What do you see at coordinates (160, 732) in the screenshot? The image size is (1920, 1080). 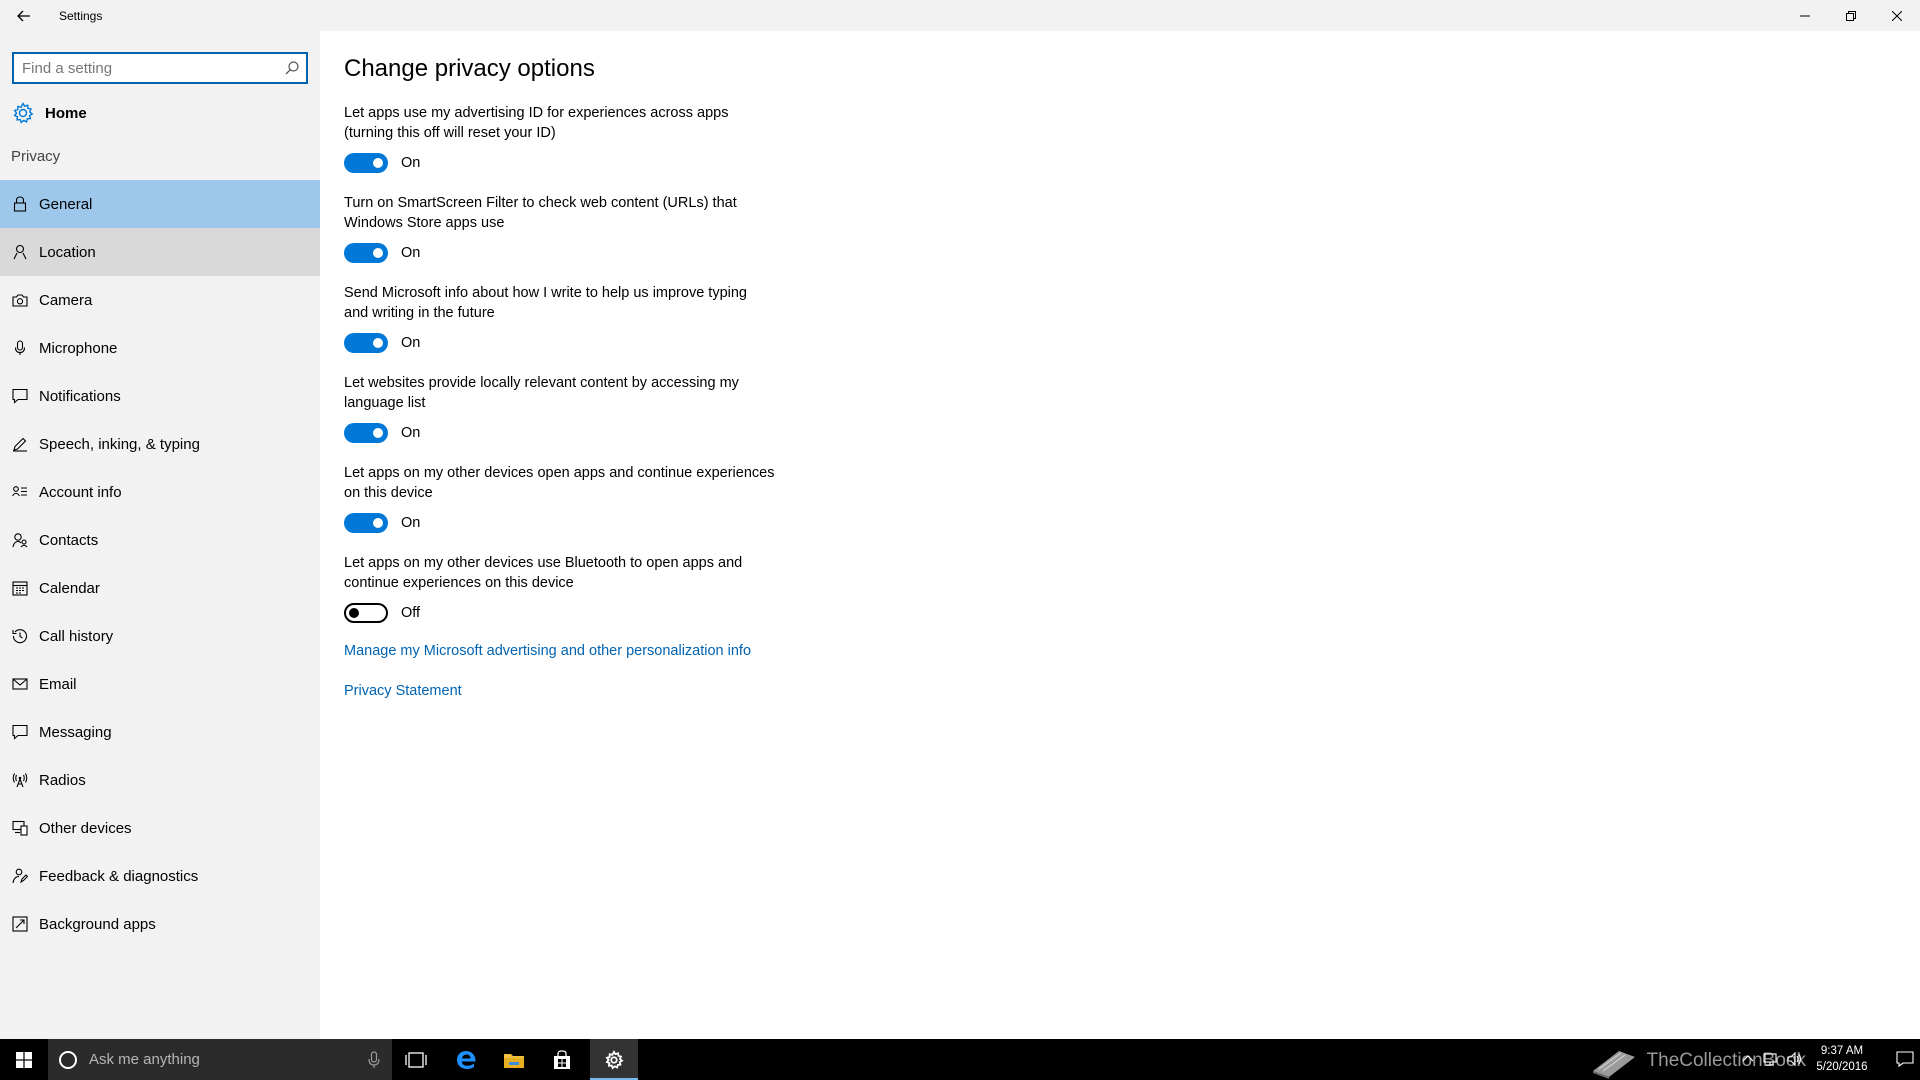 I see `sidebar-item-messaging: Messaging` at bounding box center [160, 732].